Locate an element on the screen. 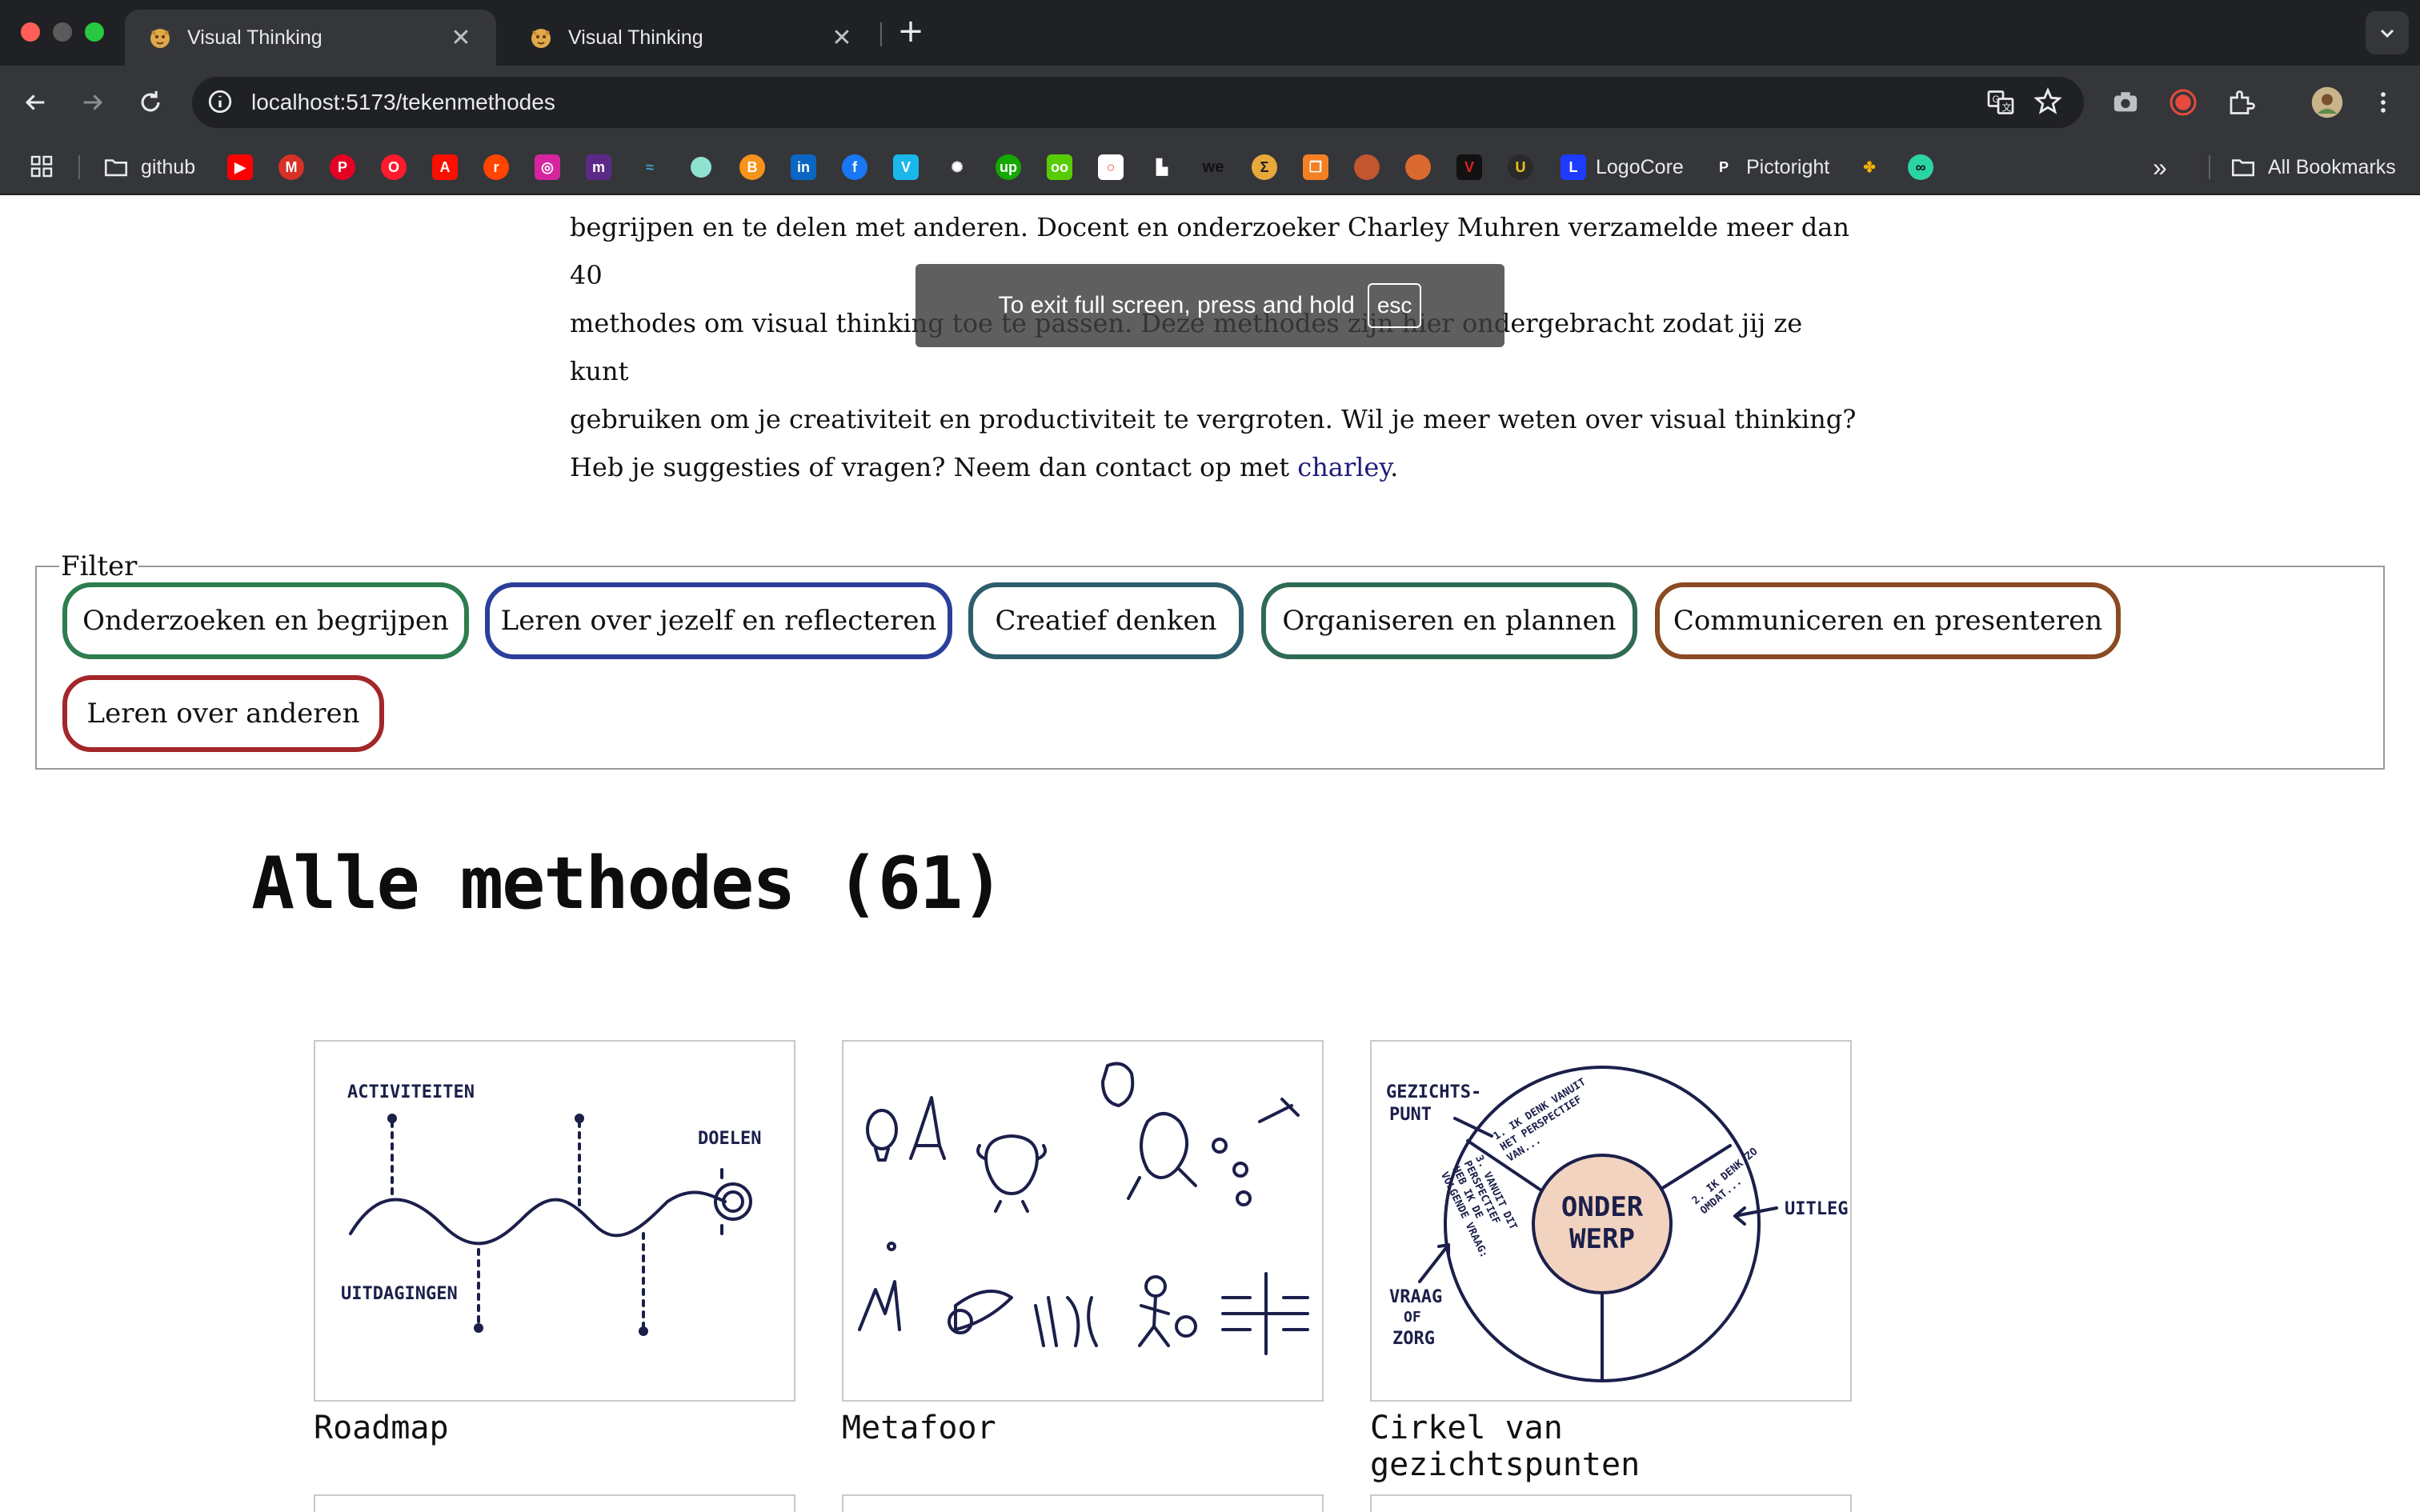 This screenshot has height=1512, width=2420. bird-bookmark-icon: ≈ is located at coordinates (650, 167).